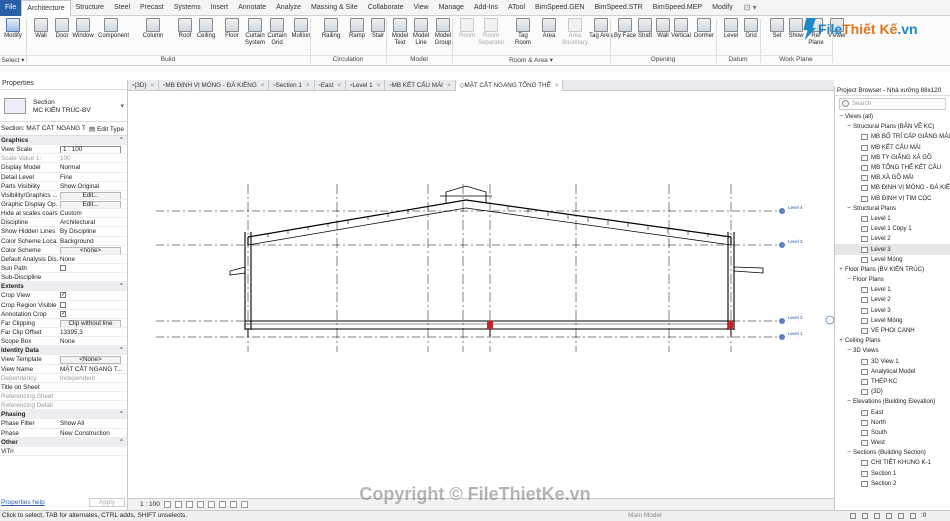  What do you see at coordinates (106, 129) in the screenshot?
I see `edit-type-button: ▤ Edit Type` at bounding box center [106, 129].